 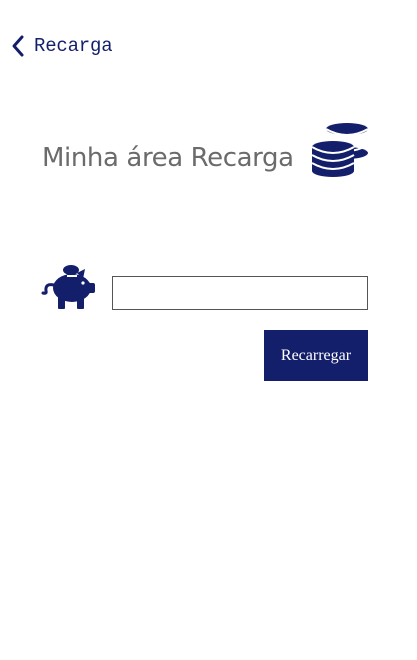 What do you see at coordinates (73, 46) in the screenshot?
I see `header-title: Recarga` at bounding box center [73, 46].